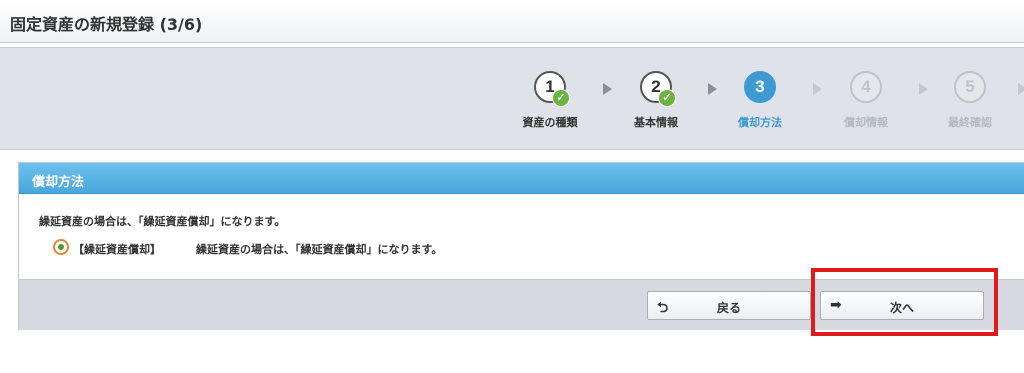 Image resolution: width=1024 pixels, height=373 pixels. I want to click on step-2-label: 基本情報, so click(656, 122).